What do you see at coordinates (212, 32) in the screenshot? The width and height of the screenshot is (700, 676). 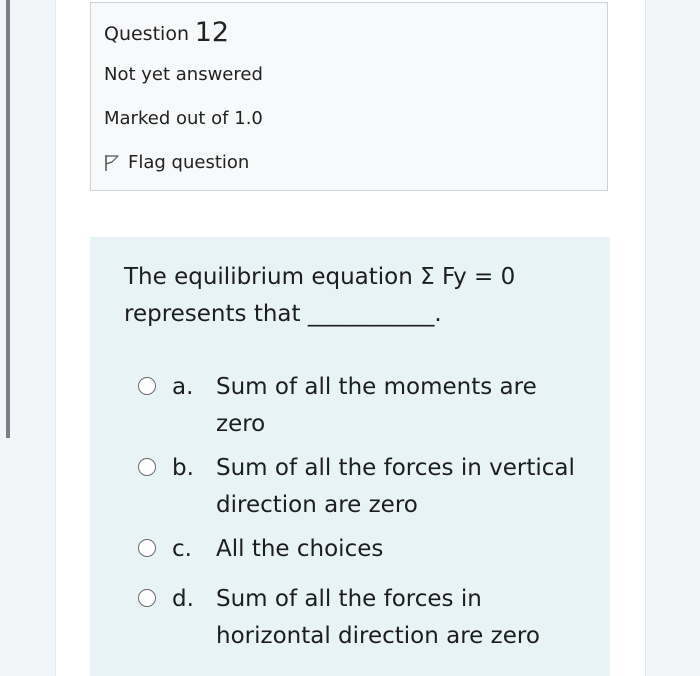 I see `question-number: 12` at bounding box center [212, 32].